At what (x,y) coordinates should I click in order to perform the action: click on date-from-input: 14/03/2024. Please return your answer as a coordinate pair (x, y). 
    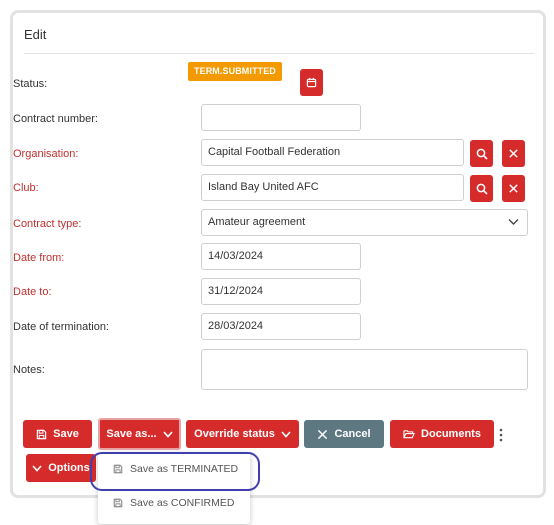
    Looking at the image, I should click on (281, 256).